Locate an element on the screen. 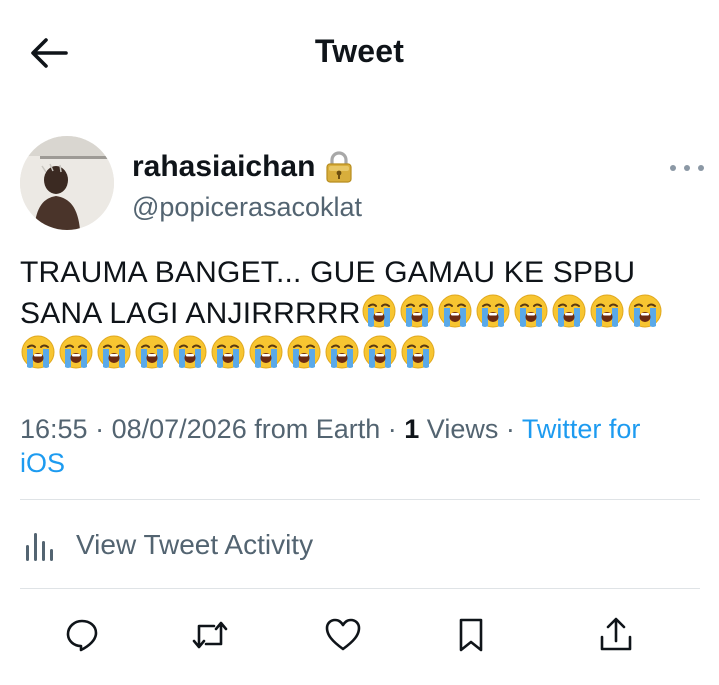 This screenshot has height=685, width=719. view-tweet-activity-button: View Tweet Activity is located at coordinates (166, 545).